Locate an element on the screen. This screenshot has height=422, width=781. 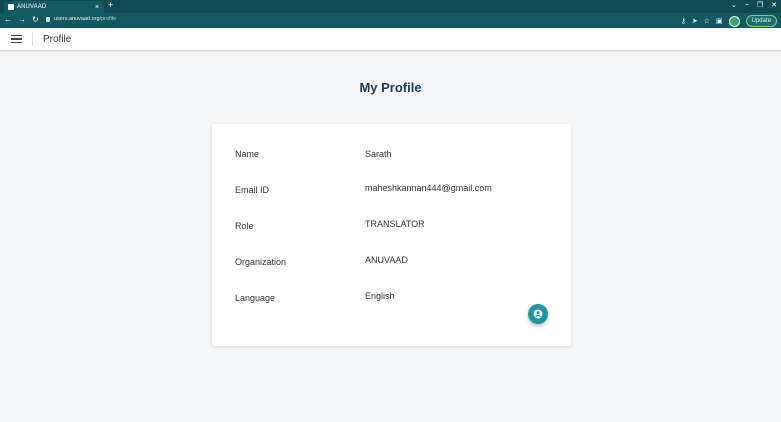
update-button: Update is located at coordinates (761, 21).